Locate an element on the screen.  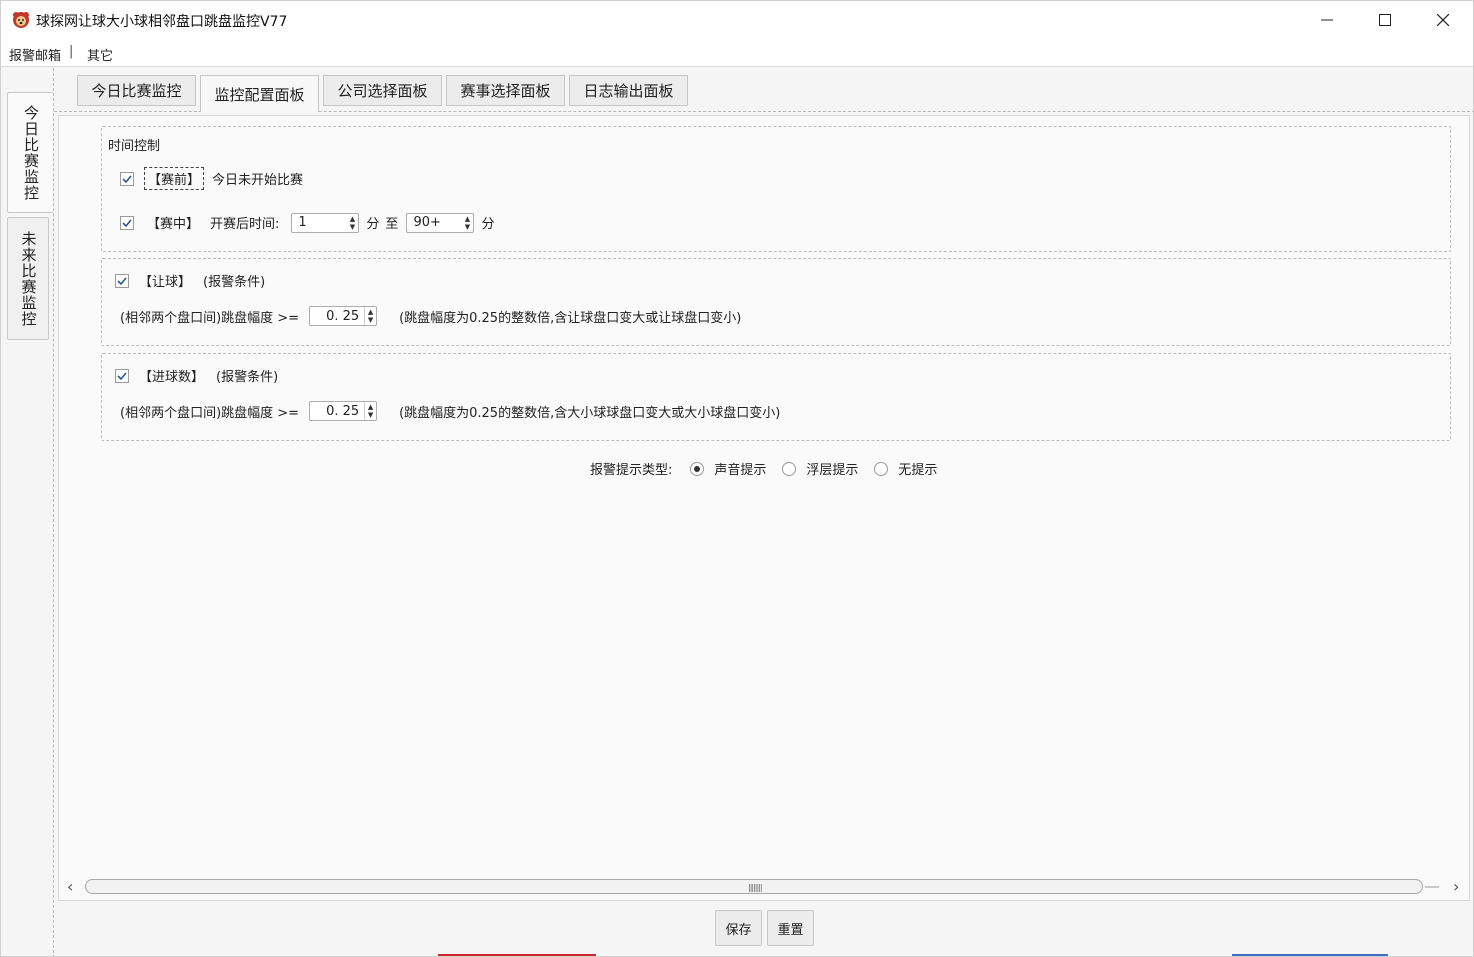
goals-checkbox is located at coordinates (122, 375).